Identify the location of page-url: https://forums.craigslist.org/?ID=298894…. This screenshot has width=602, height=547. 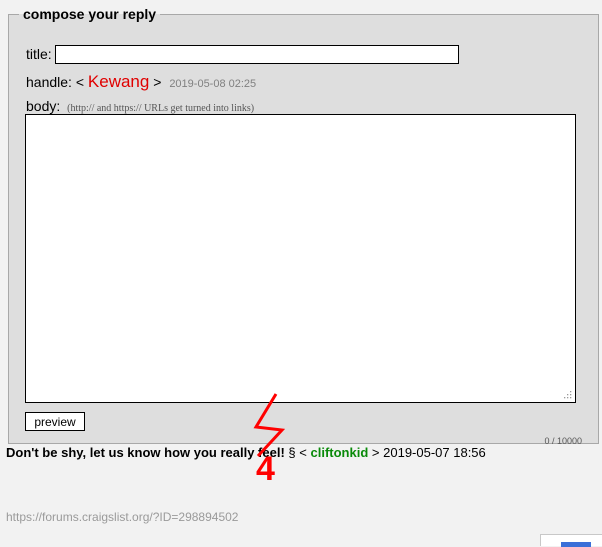
(122, 517).